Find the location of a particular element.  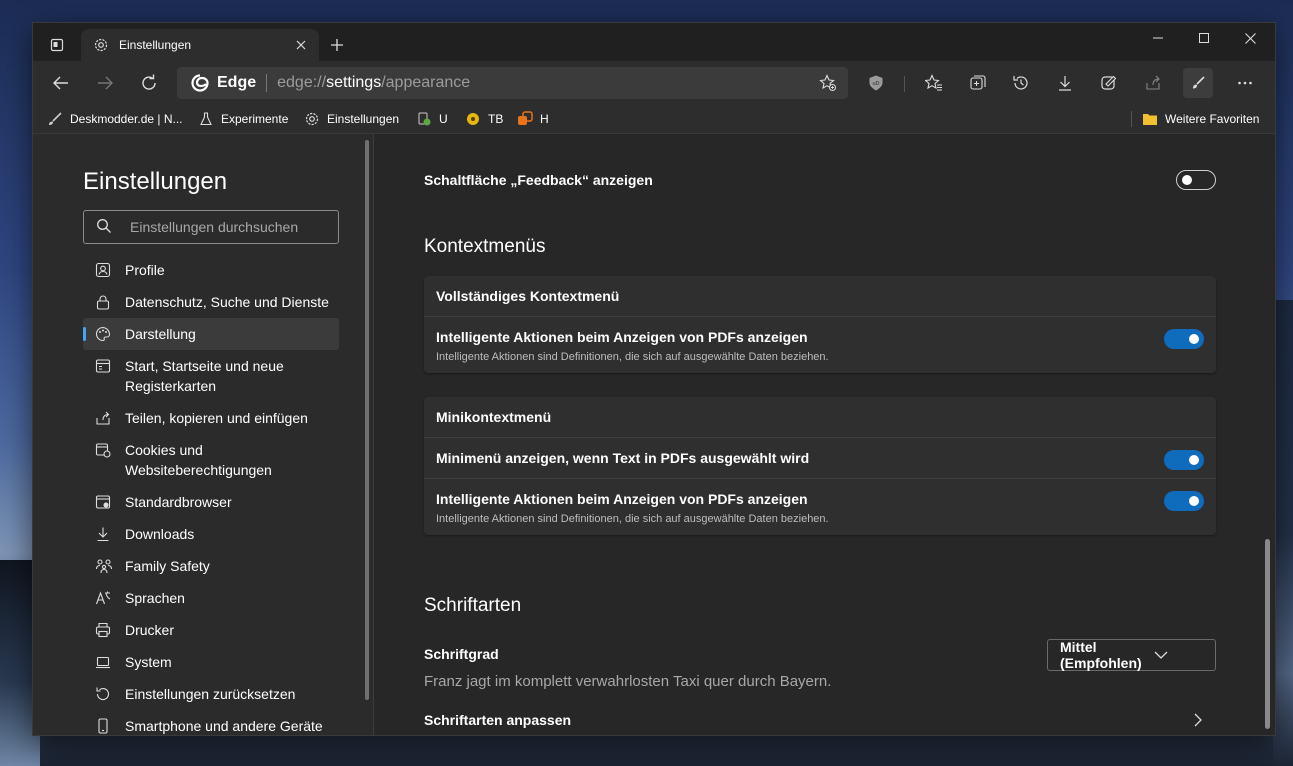

downloads-button is located at coordinates (1065, 83).